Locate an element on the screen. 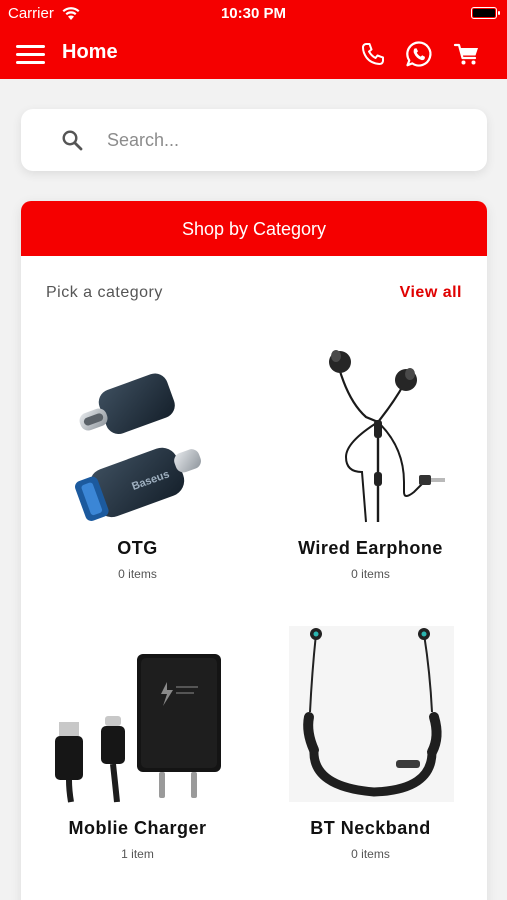 Image resolution: width=507 pixels, height=900 pixels. wired-earphone-image is located at coordinates (387, 436).